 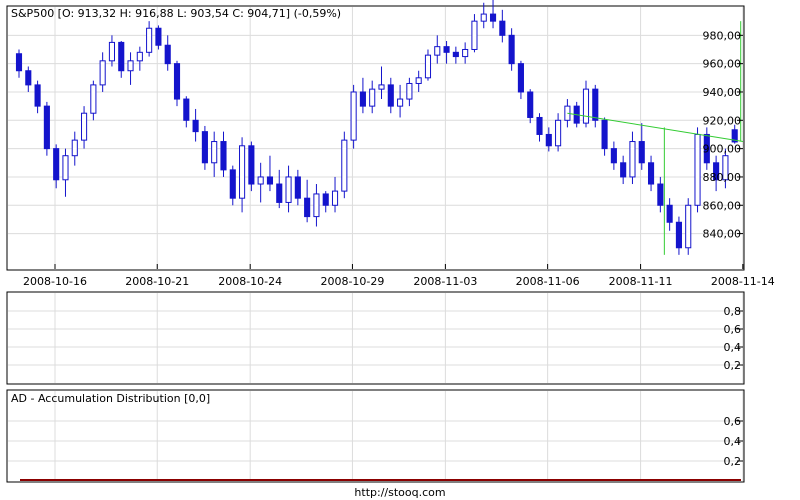 What do you see at coordinates (722, 92) in the screenshot?
I see `price-y-tick-label: 940,00` at bounding box center [722, 92].